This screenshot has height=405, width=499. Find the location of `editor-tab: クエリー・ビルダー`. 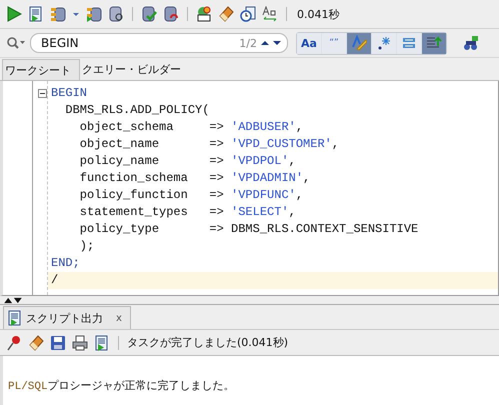

editor-tab: クエリー・ビルダー is located at coordinates (134, 69).